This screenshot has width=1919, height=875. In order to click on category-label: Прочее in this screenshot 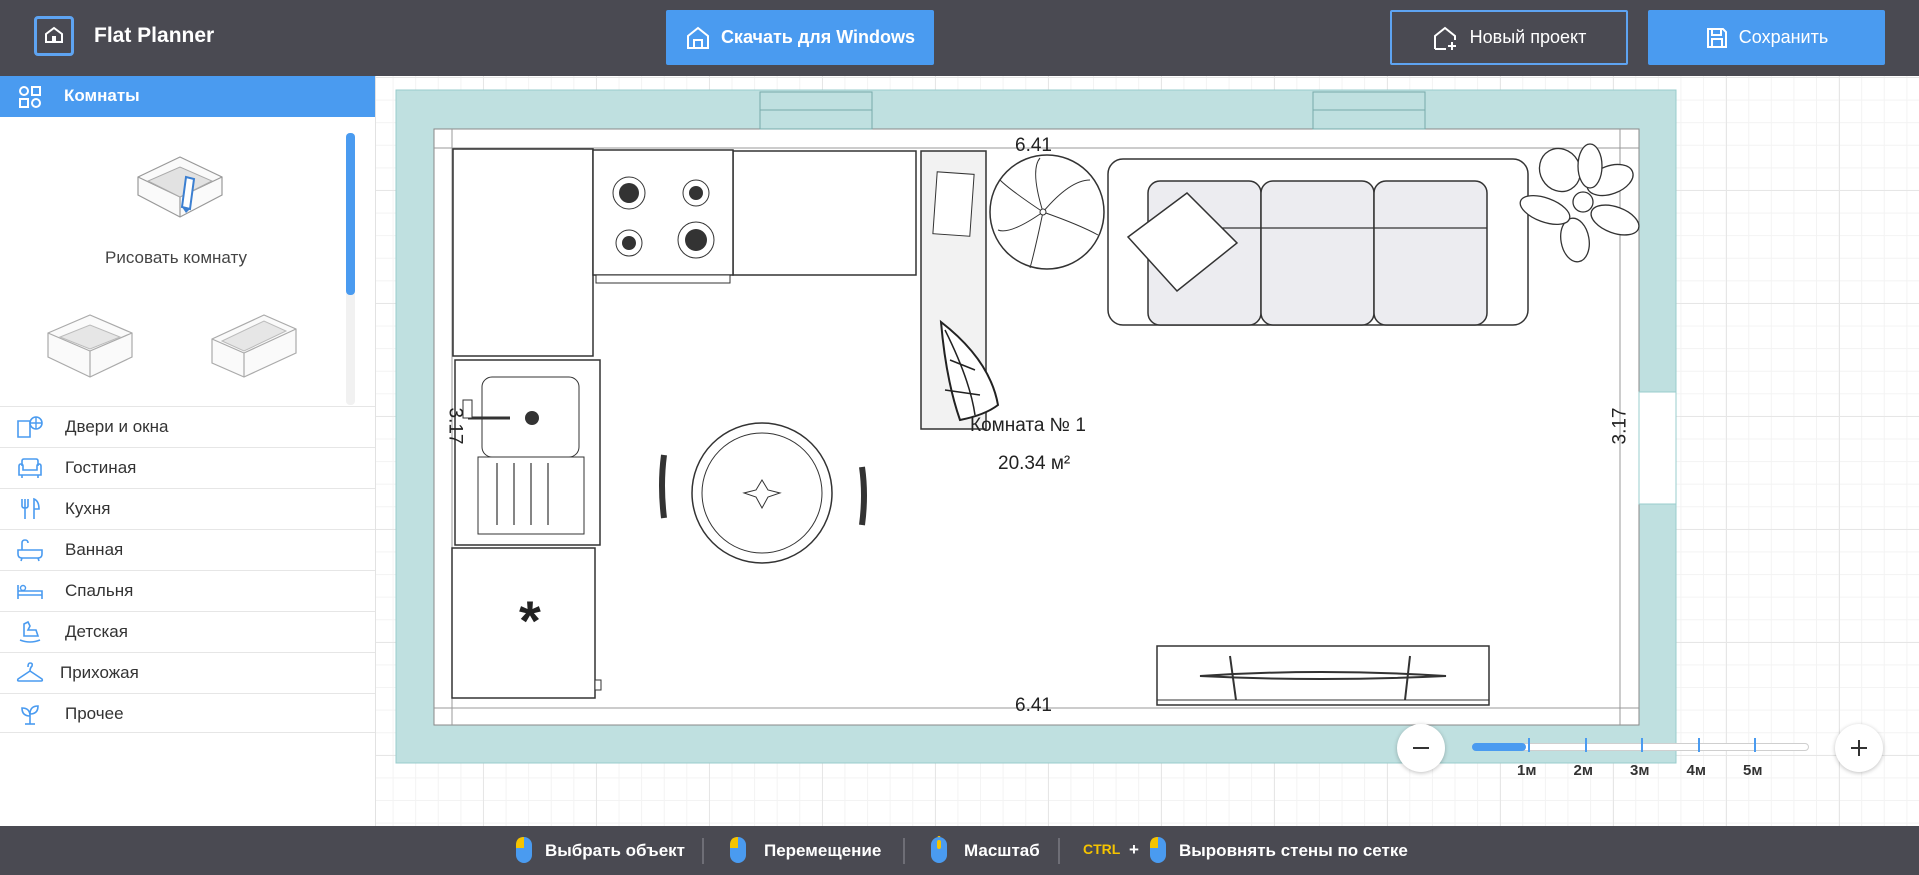, I will do `click(94, 713)`.